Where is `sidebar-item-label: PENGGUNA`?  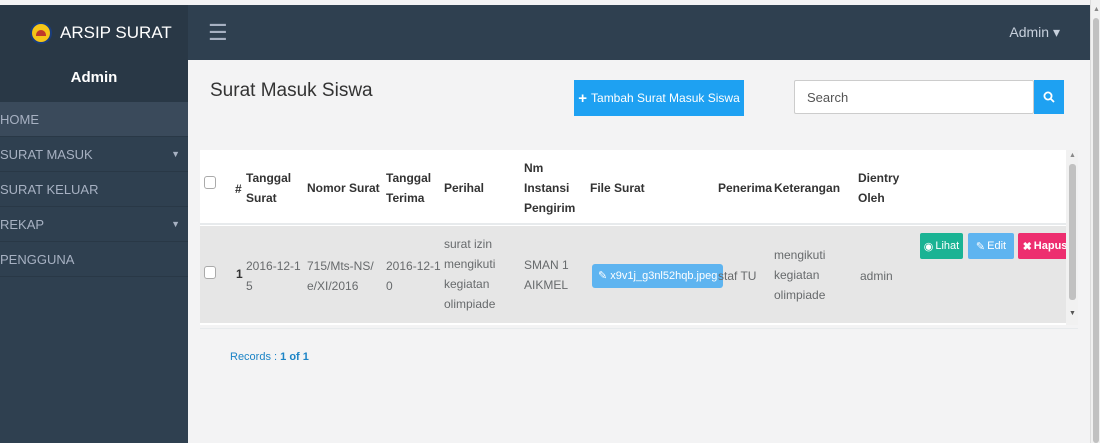
sidebar-item-label: PENGGUNA is located at coordinates (37, 259).